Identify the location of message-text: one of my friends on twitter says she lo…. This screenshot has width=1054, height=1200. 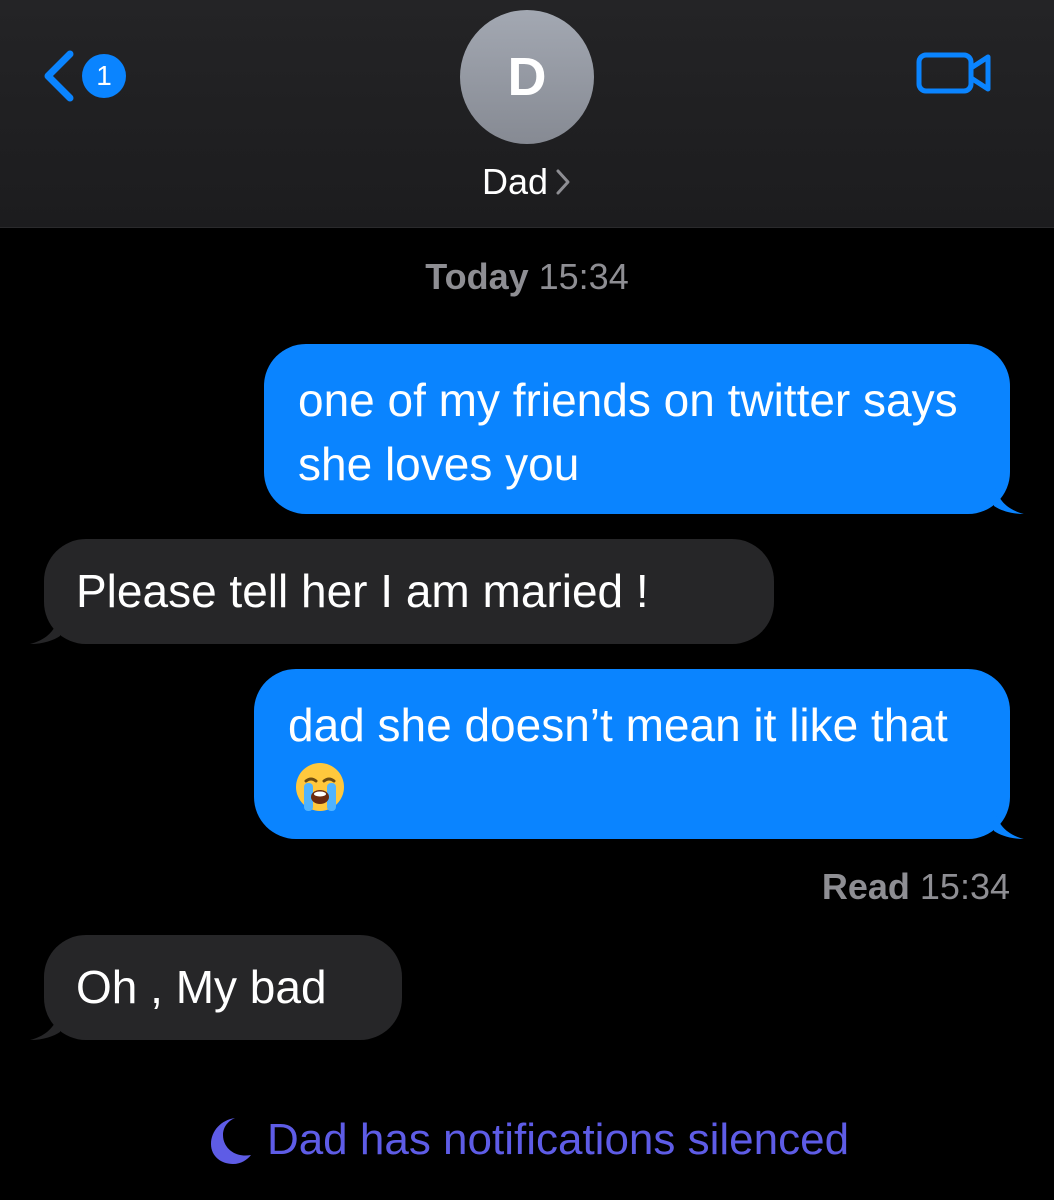
(628, 432).